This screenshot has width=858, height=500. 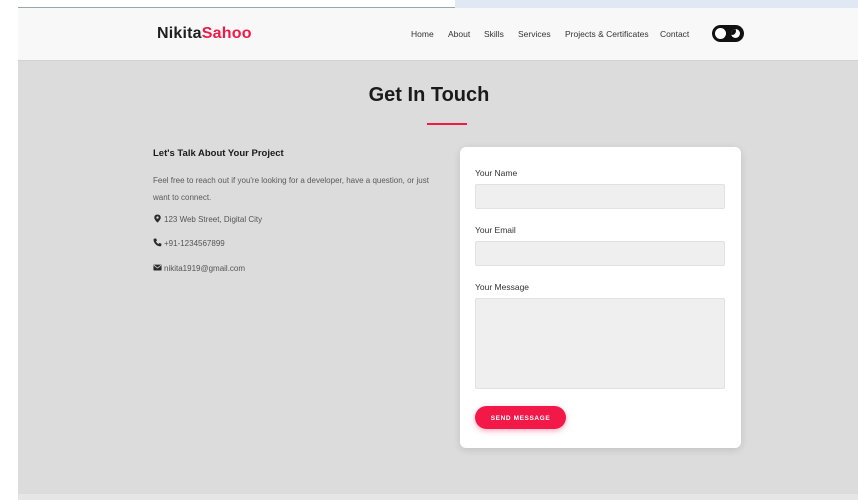 What do you see at coordinates (494, 34) in the screenshot?
I see `nav-item-skills: Skills` at bounding box center [494, 34].